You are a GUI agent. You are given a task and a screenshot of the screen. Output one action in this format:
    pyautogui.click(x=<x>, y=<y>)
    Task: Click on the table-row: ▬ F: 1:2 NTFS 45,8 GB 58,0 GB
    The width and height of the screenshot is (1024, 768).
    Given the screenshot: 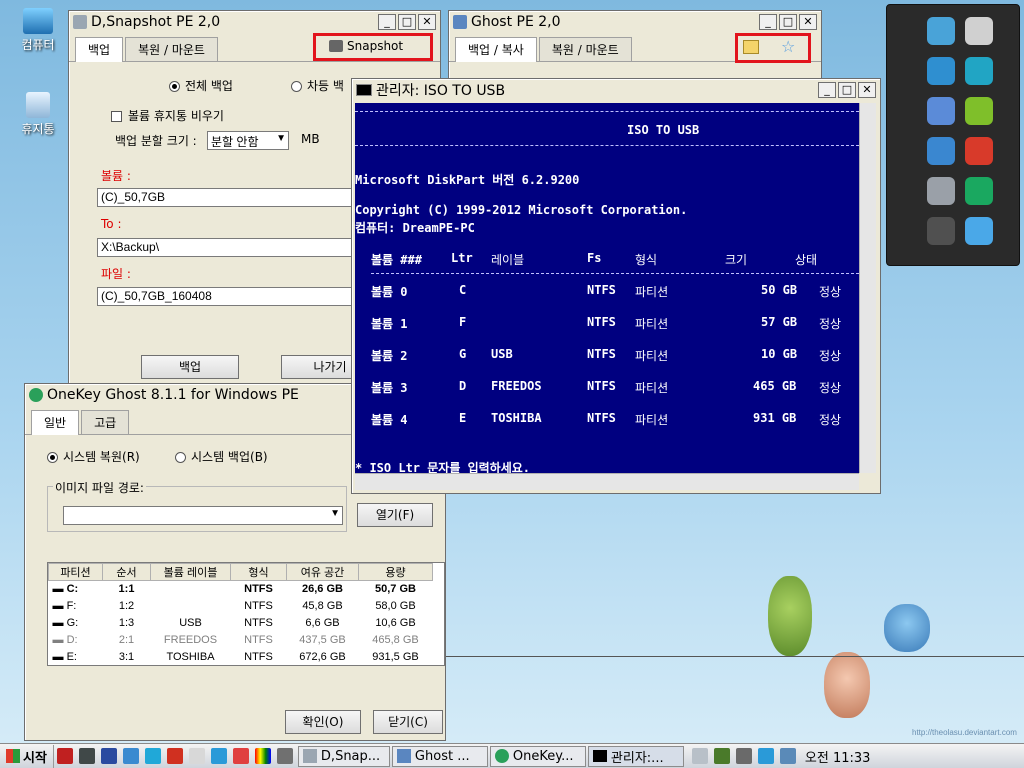 What is the action you would take?
    pyautogui.click(x=241, y=606)
    